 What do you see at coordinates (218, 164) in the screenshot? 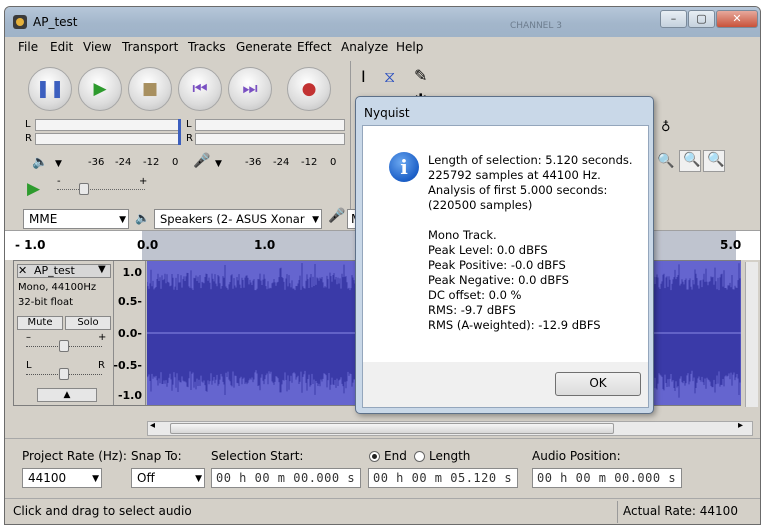
I see `record-meter-dropdown-icon: ▼` at bounding box center [218, 164].